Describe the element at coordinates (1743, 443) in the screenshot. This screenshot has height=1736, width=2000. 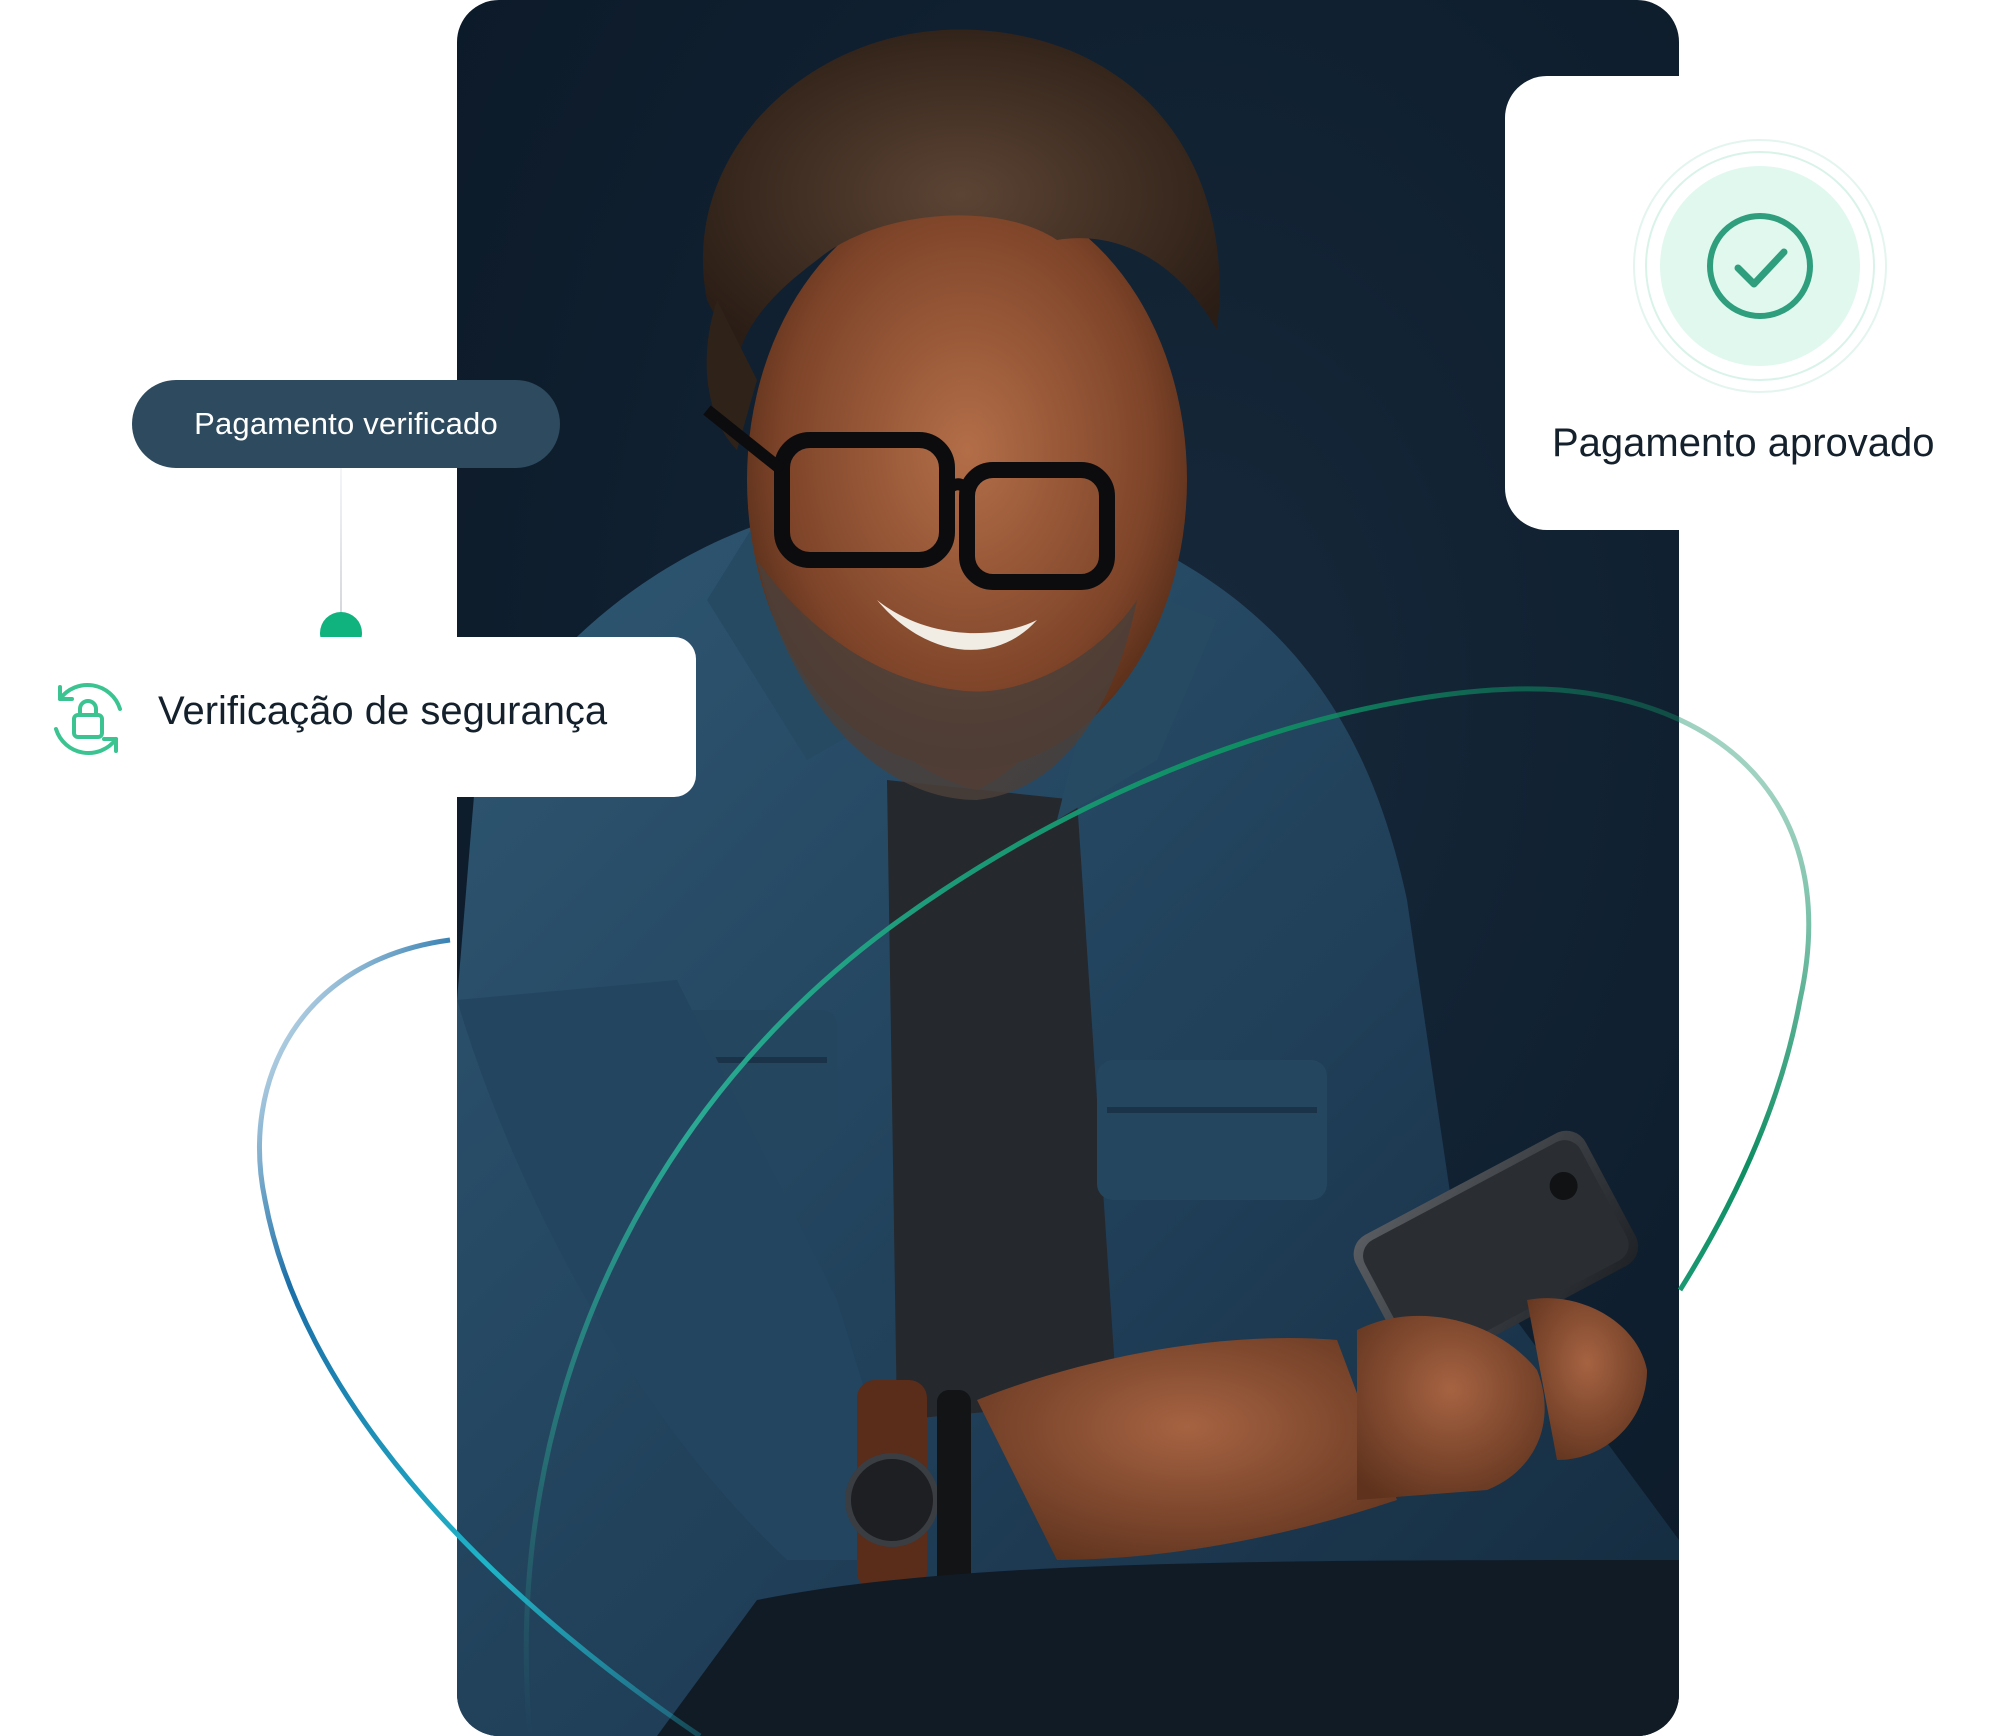
I see `payment-approved-label: Pagamento aprovado` at that location.